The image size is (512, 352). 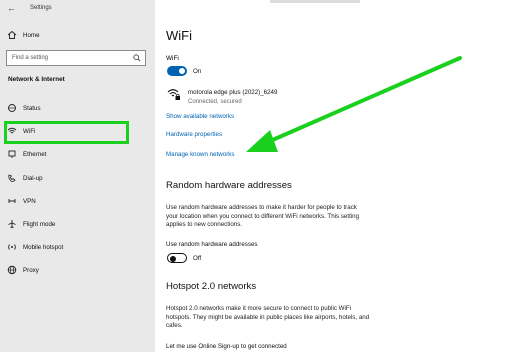 I want to click on search-icon, so click(x=137, y=58).